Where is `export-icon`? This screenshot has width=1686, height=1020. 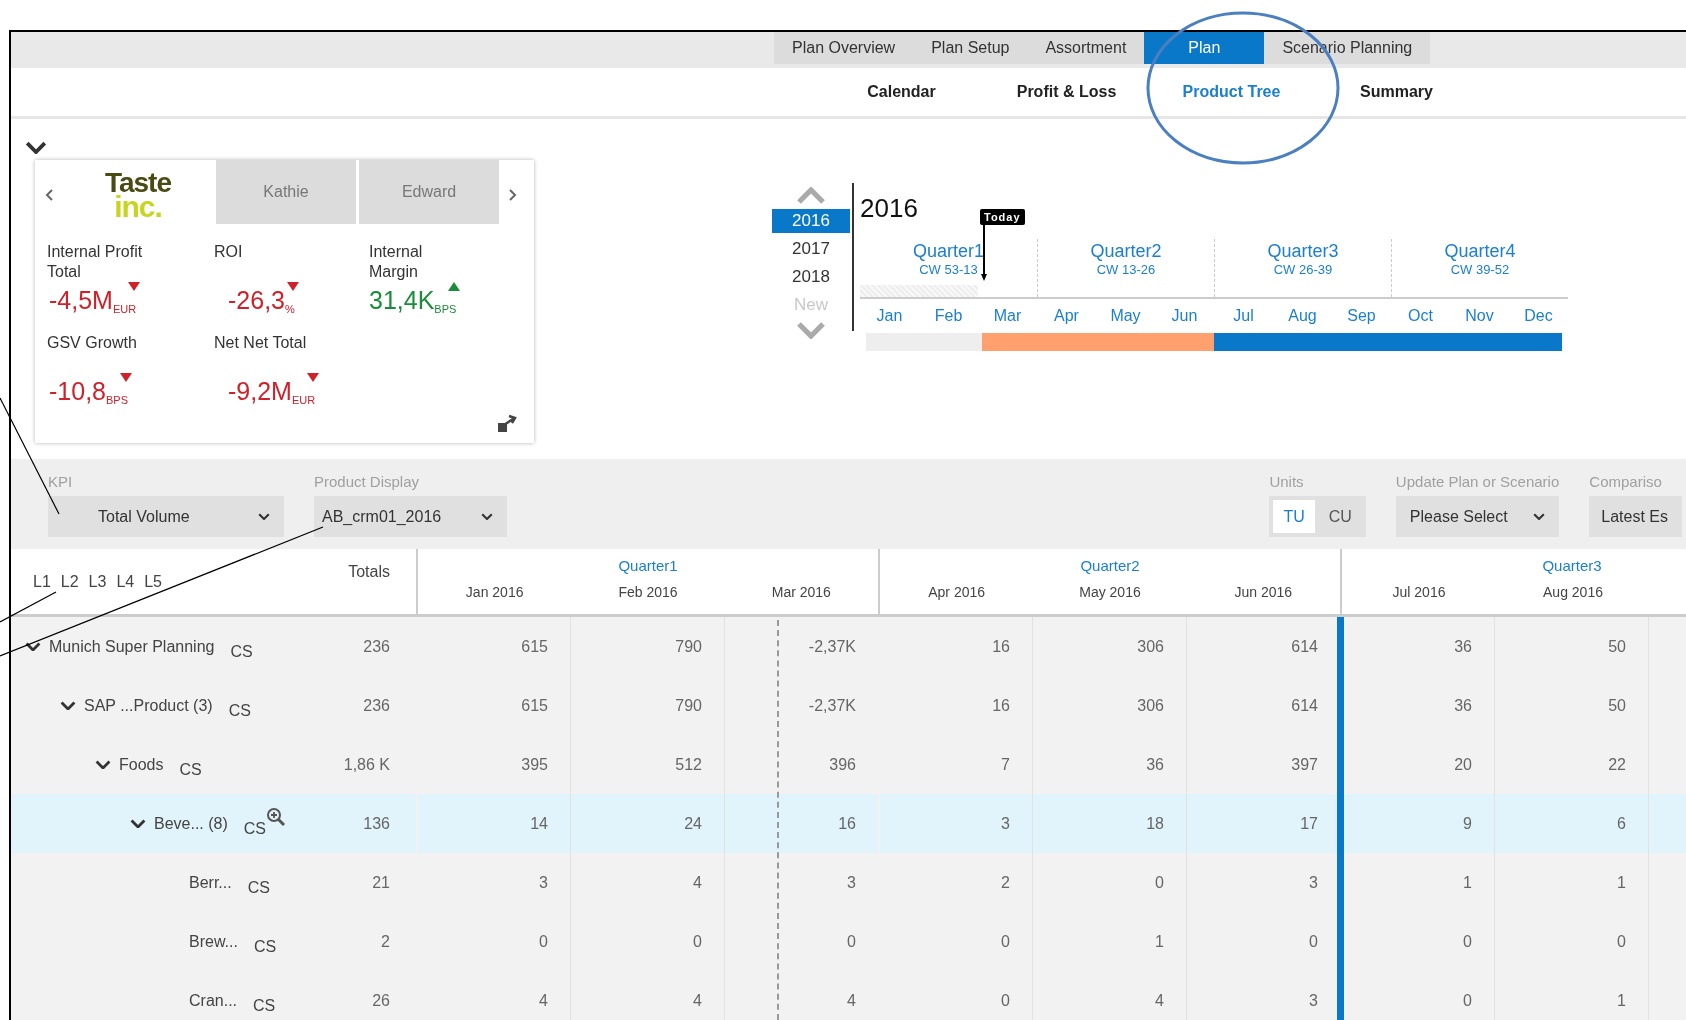 export-icon is located at coordinates (509, 423).